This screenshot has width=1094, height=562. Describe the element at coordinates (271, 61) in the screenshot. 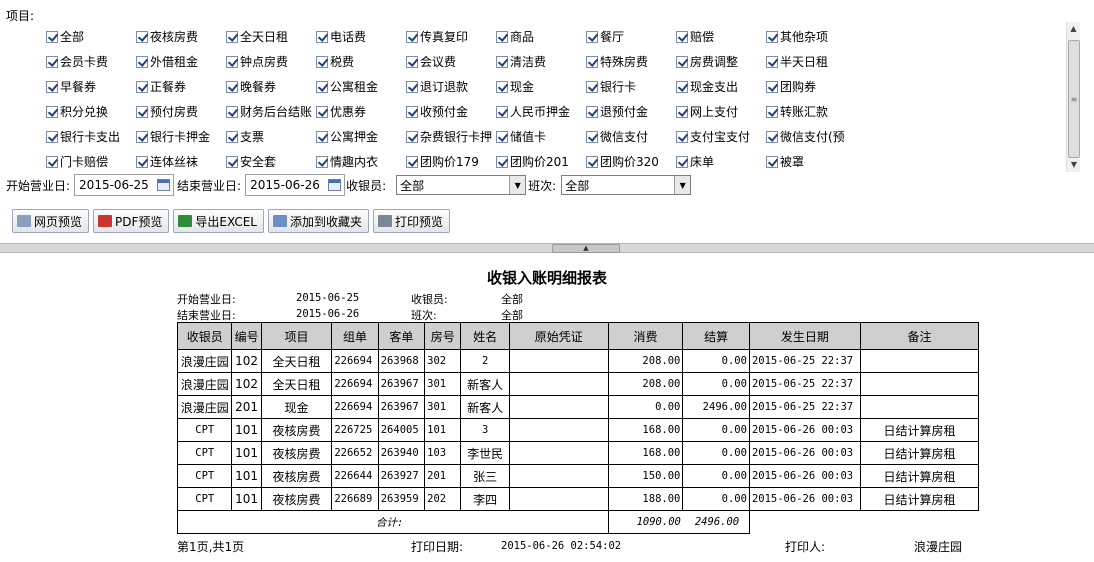

I see `item-checkbox: 钟点房费` at that location.